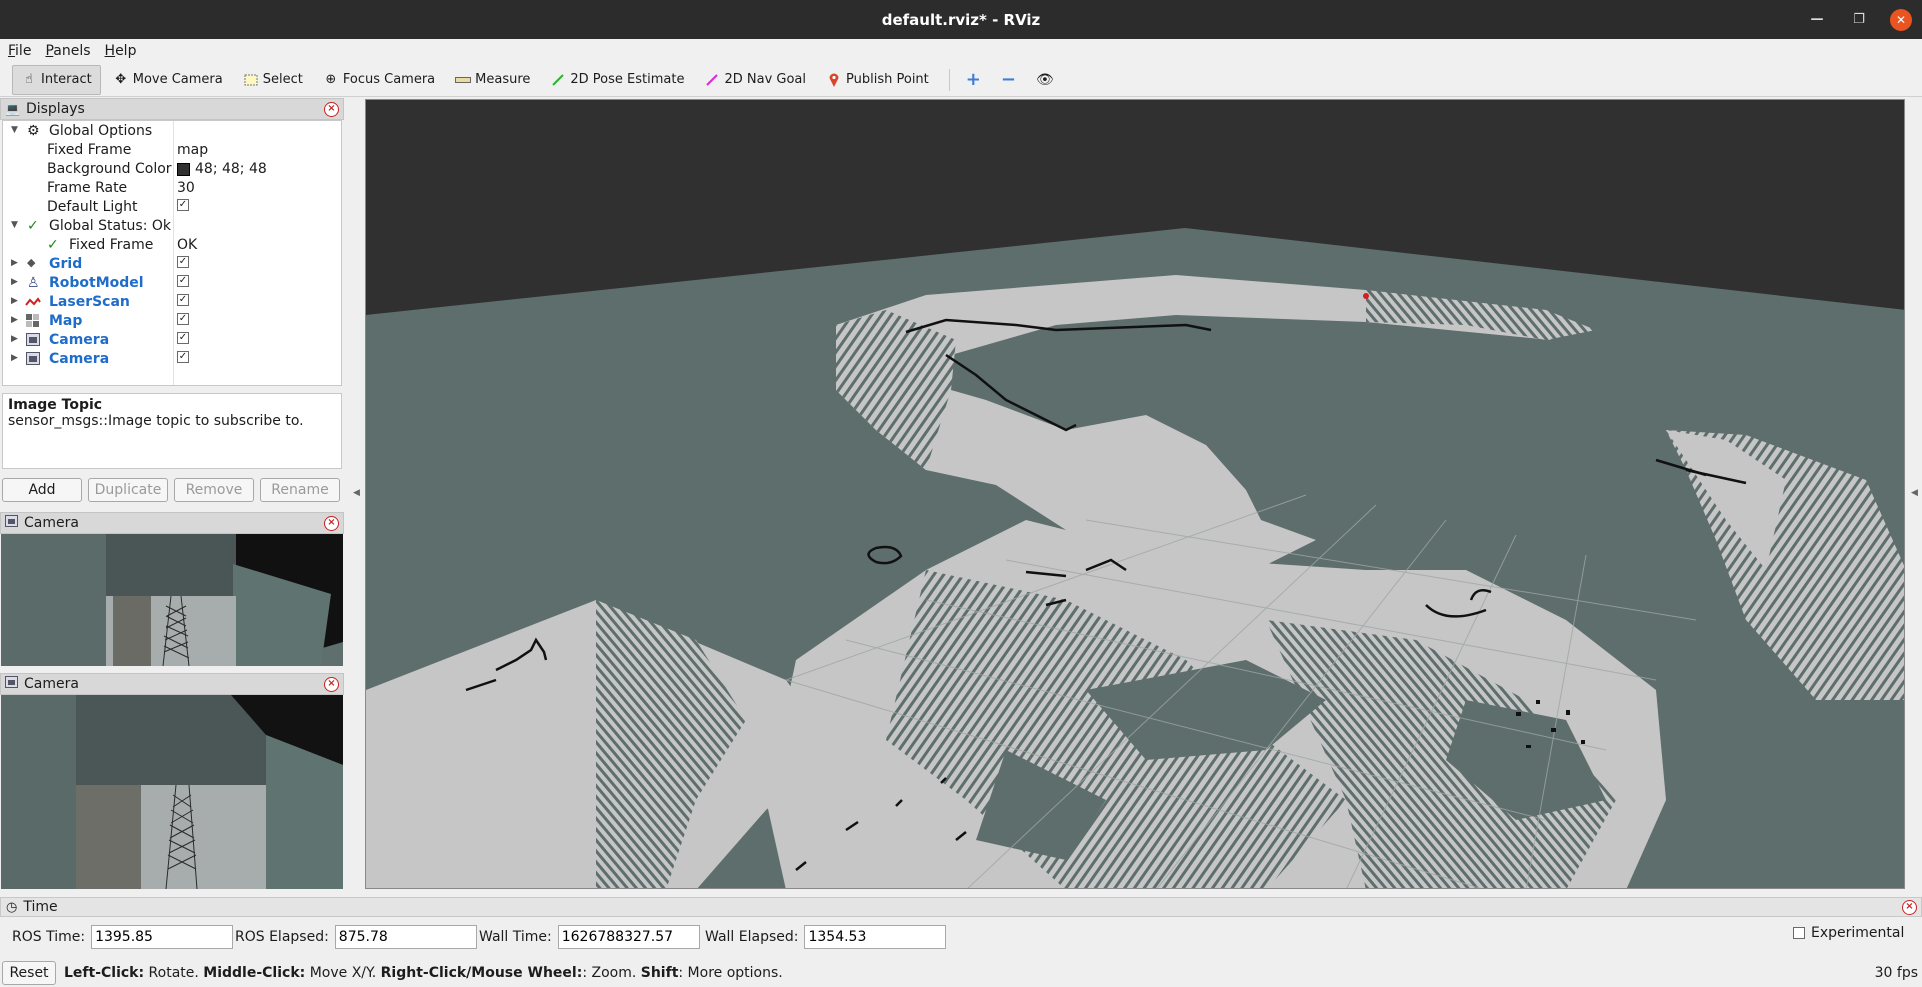 The width and height of the screenshot is (1922, 987). Describe the element at coordinates (1045, 80) in the screenshot. I see `eye-icon: 👁` at that location.